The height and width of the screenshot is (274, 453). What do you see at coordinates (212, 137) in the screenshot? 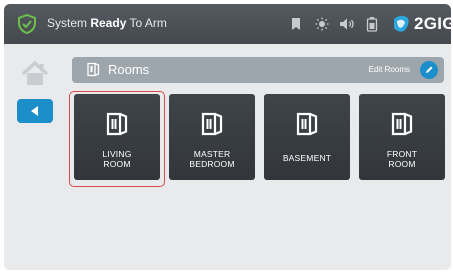
I see `room-tile-master-bedroom: MASTER BEDROOM` at bounding box center [212, 137].